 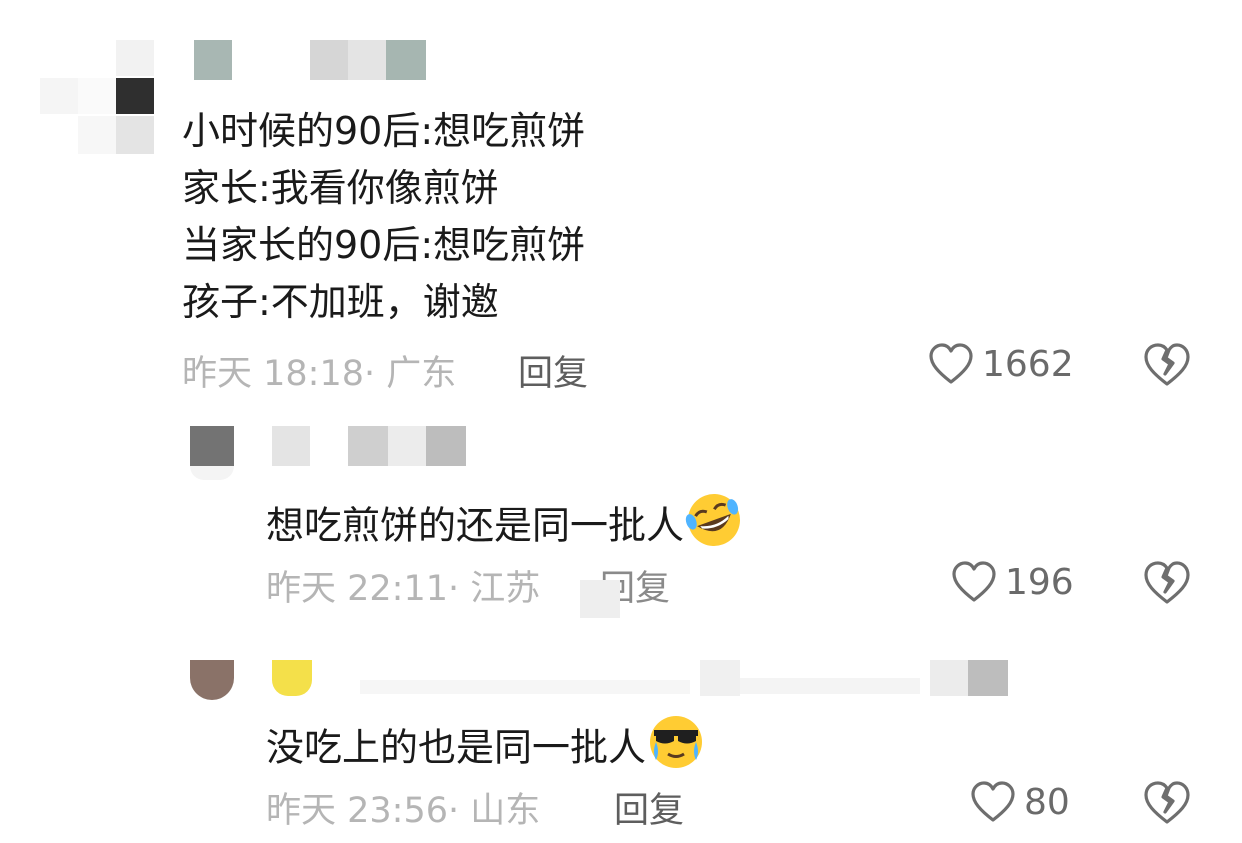 I want to click on comment-text: 没吃上的也是同一批人, so click(x=486, y=750).